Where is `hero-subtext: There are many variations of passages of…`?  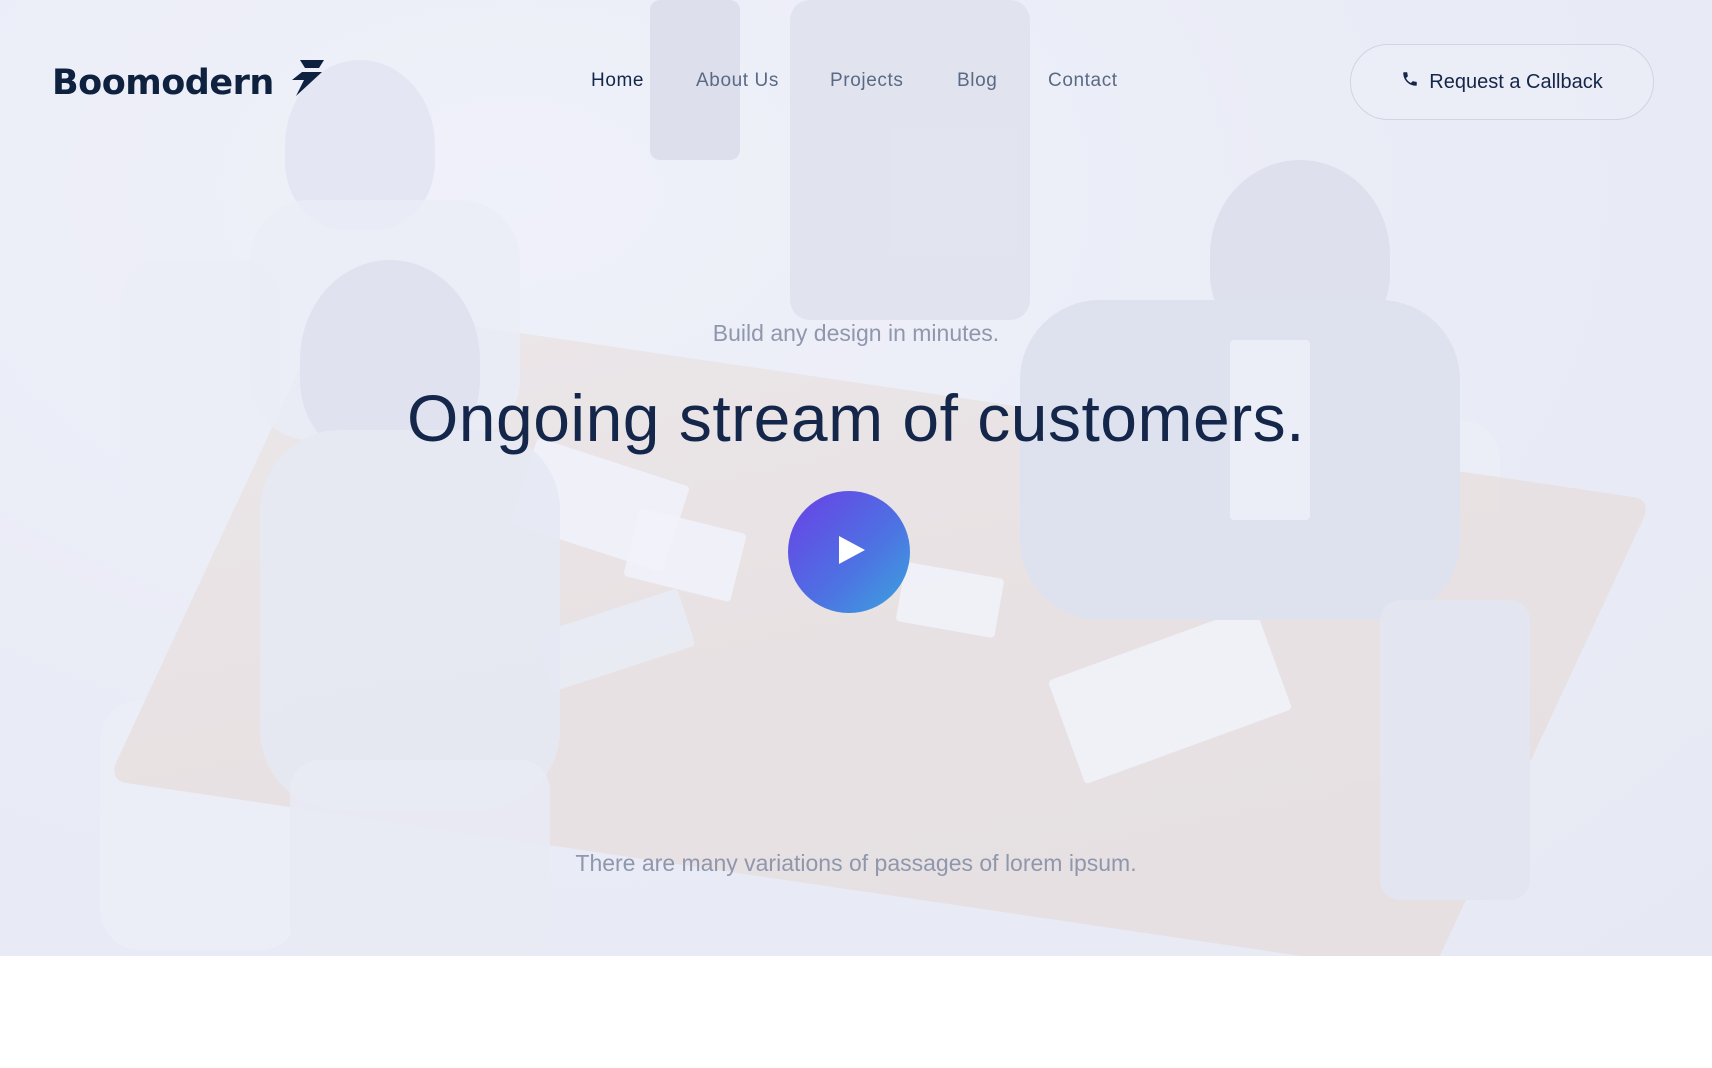 hero-subtext: There are many variations of passages of… is located at coordinates (856, 863).